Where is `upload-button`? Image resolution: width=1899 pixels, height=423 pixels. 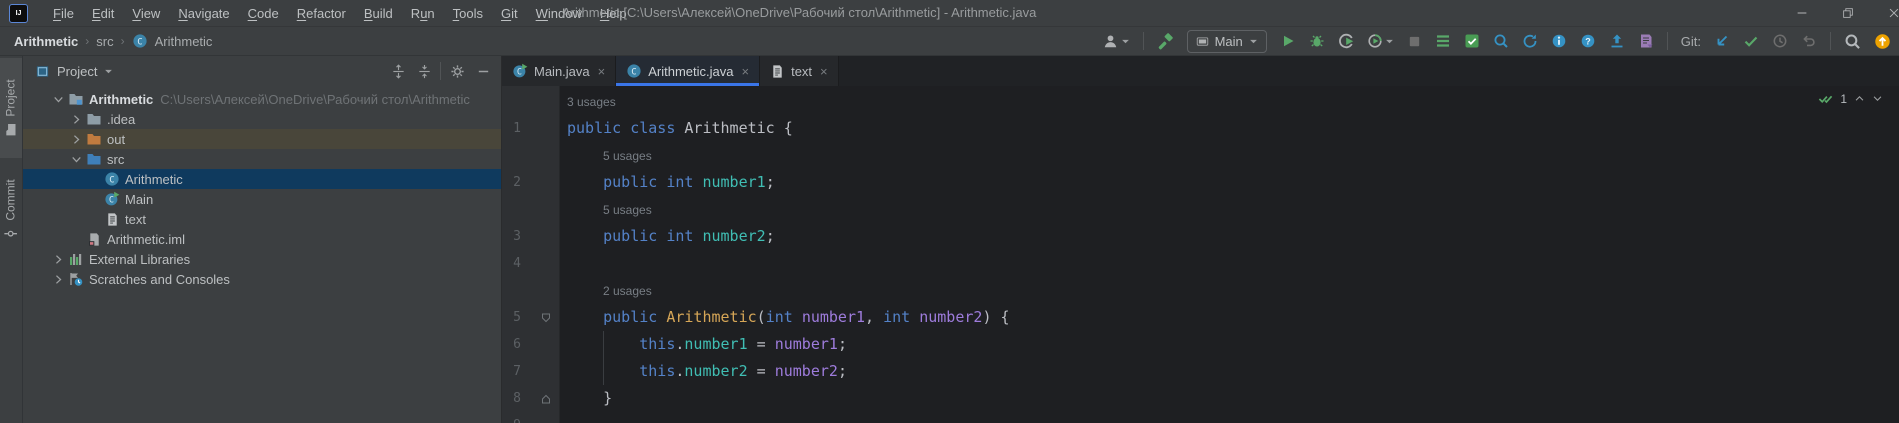 upload-button is located at coordinates (1617, 41).